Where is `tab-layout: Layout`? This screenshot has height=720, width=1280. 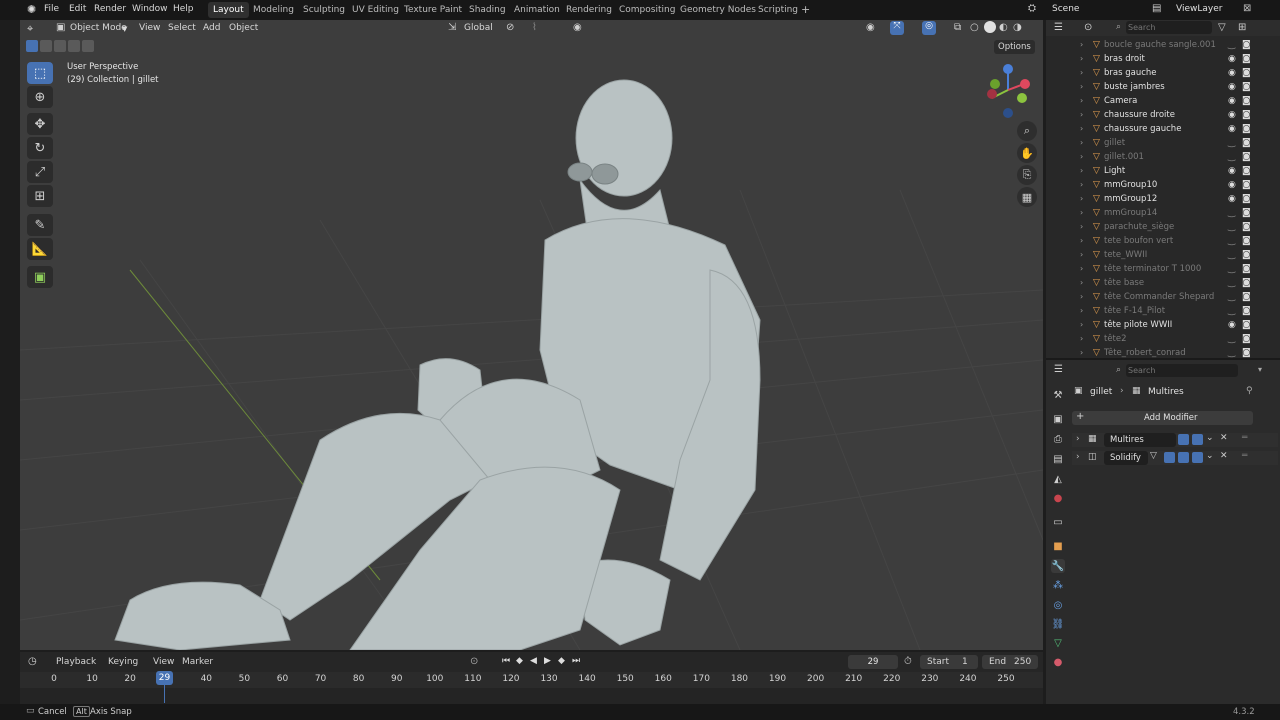
tab-layout: Layout is located at coordinates (228, 10).